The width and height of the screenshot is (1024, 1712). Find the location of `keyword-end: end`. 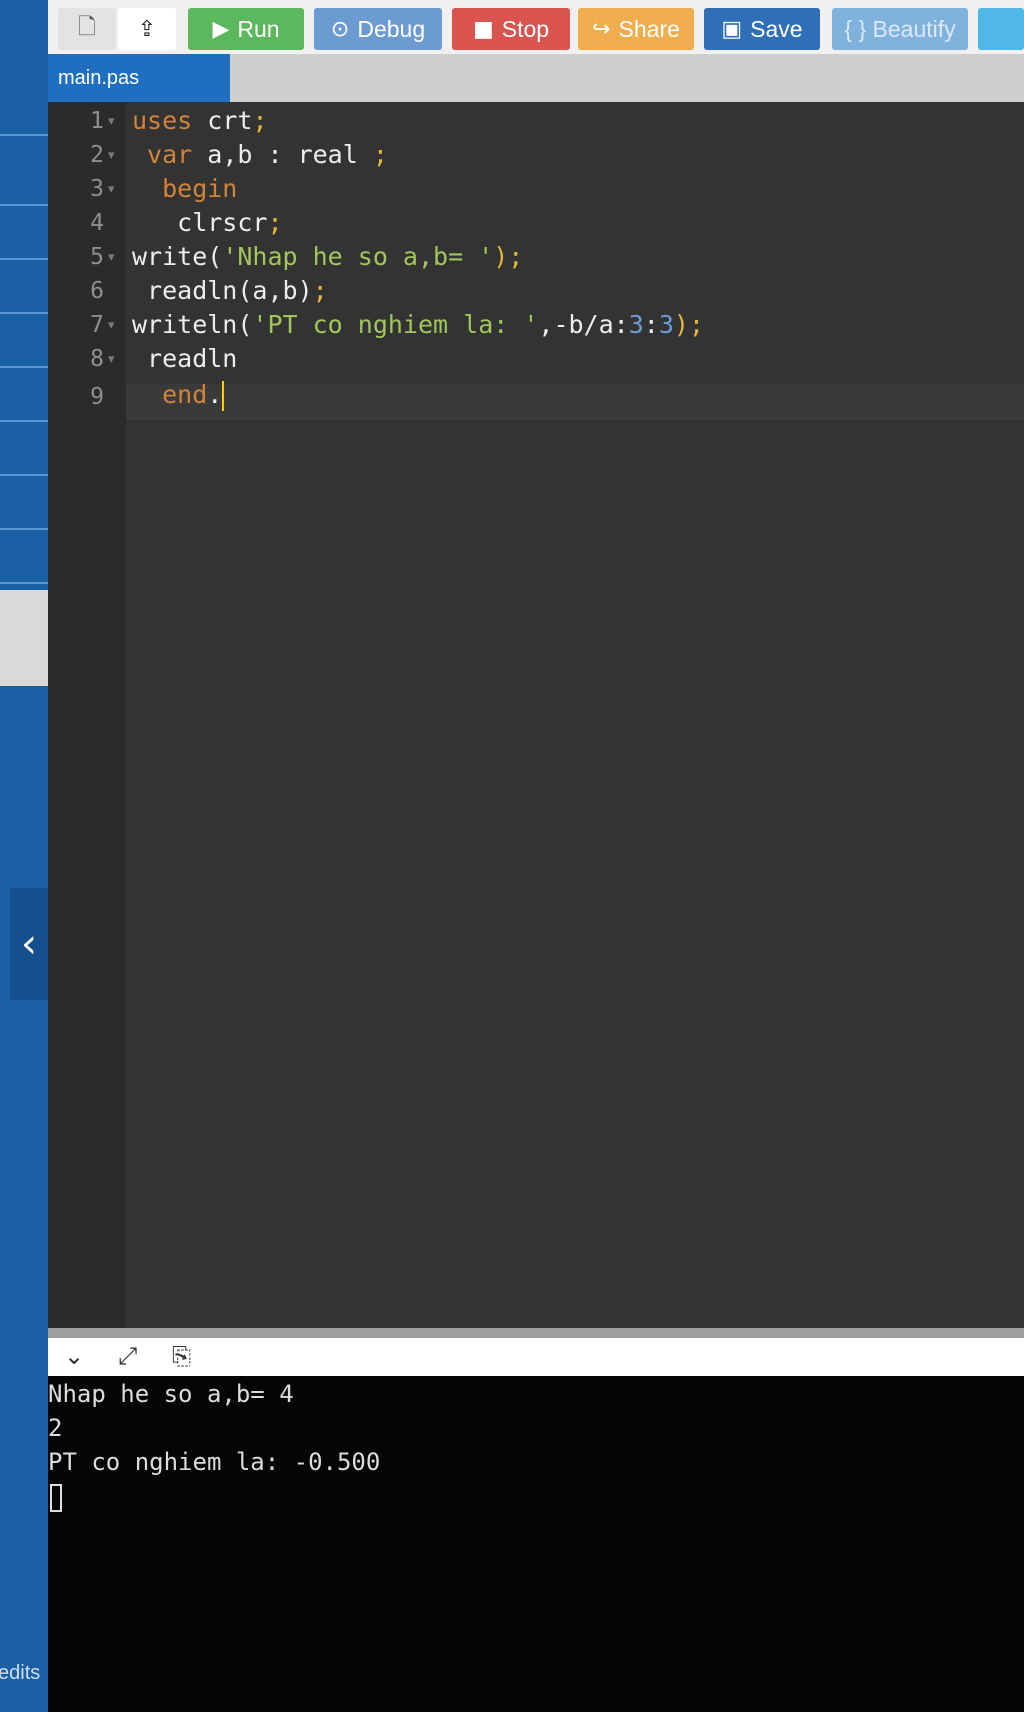

keyword-end: end is located at coordinates (170, 394).